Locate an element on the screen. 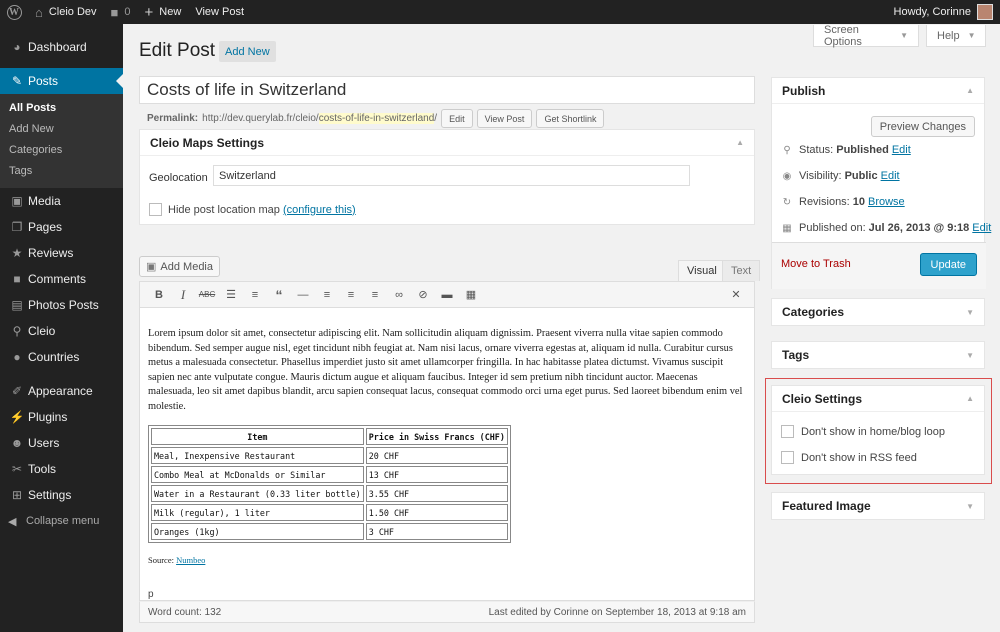 The width and height of the screenshot is (1000, 632). box-header: Tags ▼ is located at coordinates (878, 355).